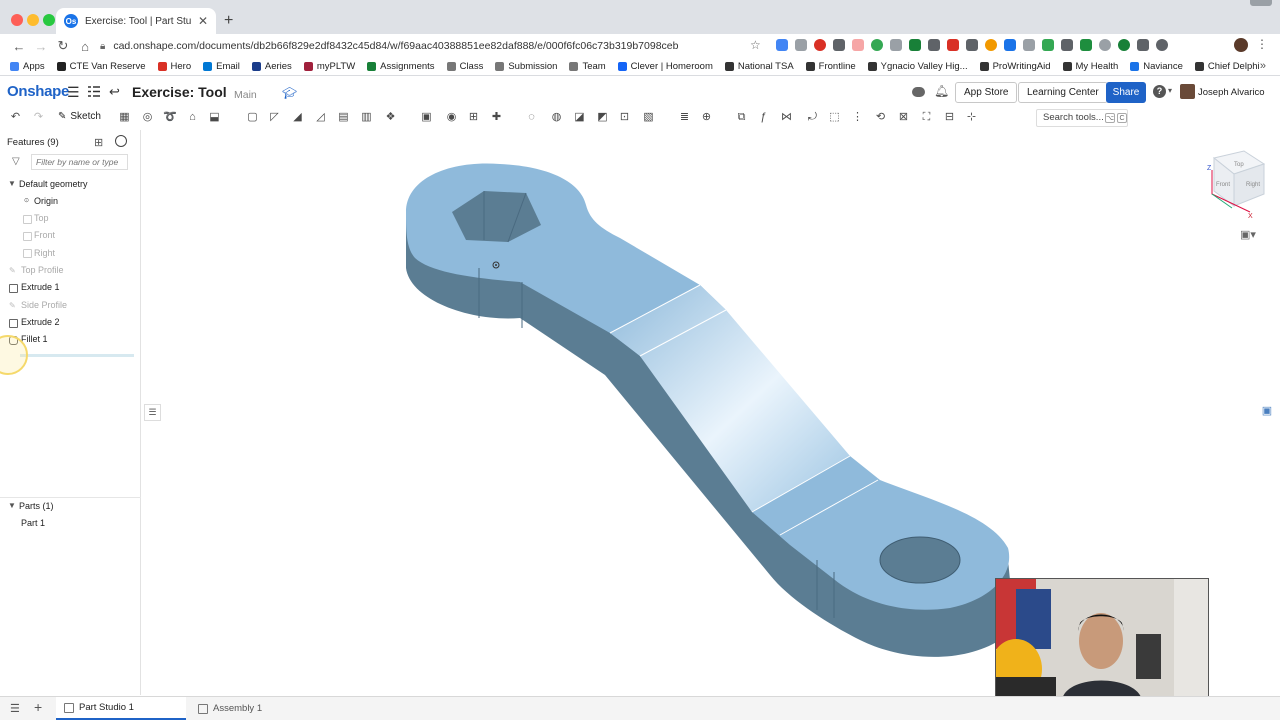  I want to click on add-tab-icon: +, so click(38, 707).